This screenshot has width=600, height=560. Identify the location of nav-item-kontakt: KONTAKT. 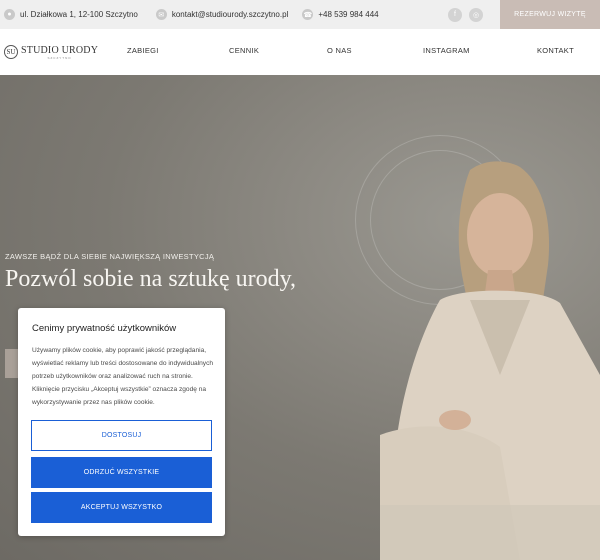
(555, 50).